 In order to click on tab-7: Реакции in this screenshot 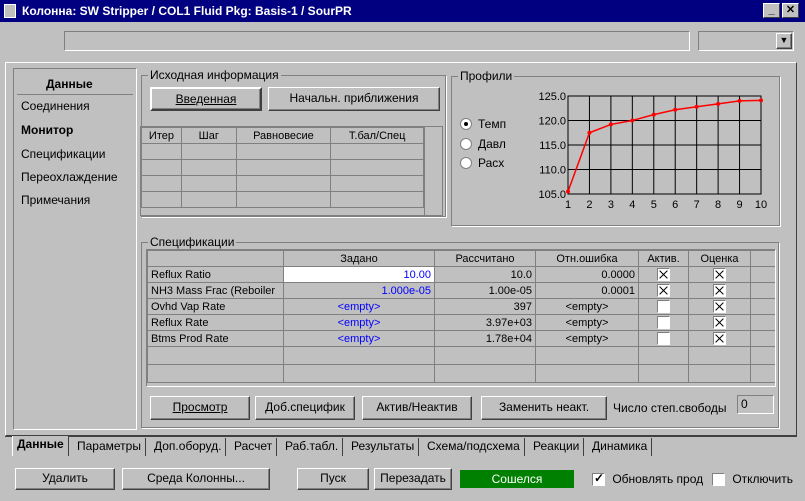, I will do `click(557, 447)`.